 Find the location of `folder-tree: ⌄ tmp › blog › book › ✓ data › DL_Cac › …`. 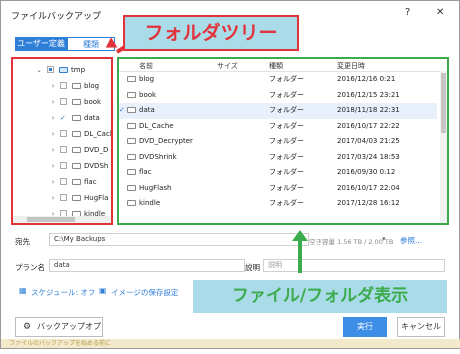

folder-tree: ⌄ tmp › blog › book › ✓ data › DL_Cac › … is located at coordinates (62, 141).